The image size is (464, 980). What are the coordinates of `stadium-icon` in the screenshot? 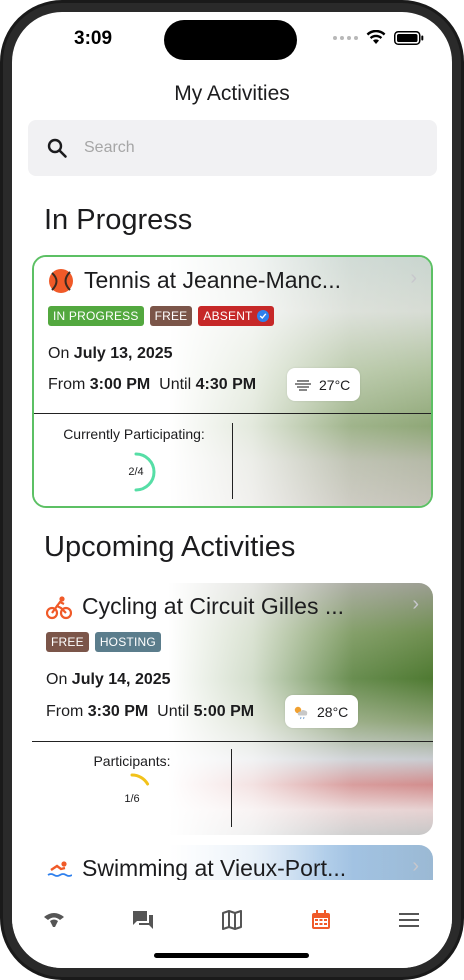 It's located at (54, 920).